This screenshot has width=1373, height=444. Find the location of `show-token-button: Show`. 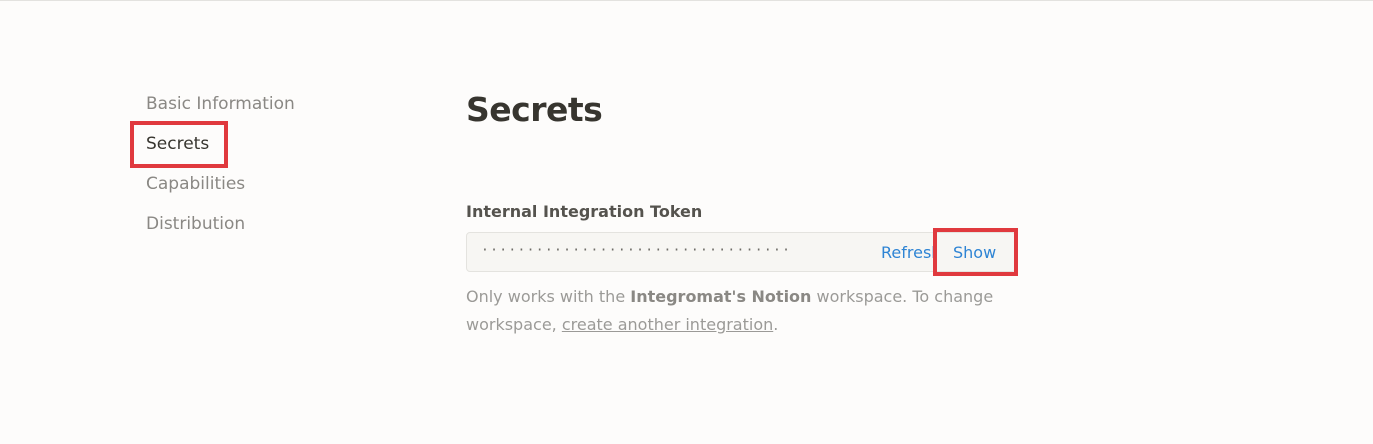

show-token-button: Show is located at coordinates (974, 253).